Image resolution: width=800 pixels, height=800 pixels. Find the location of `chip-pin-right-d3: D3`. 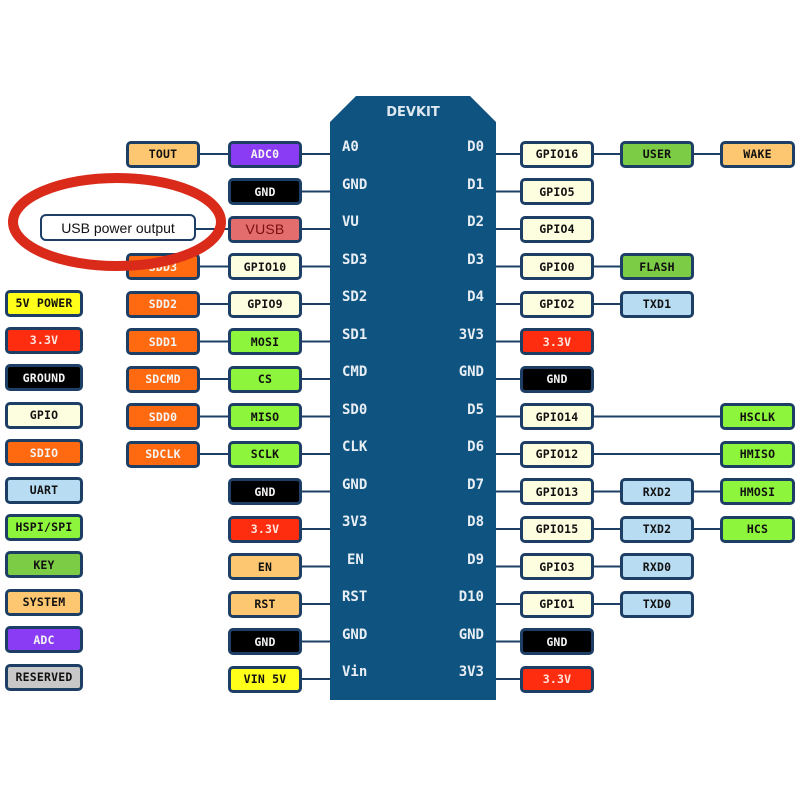

chip-pin-right-d3: D3 is located at coordinates (475, 259).